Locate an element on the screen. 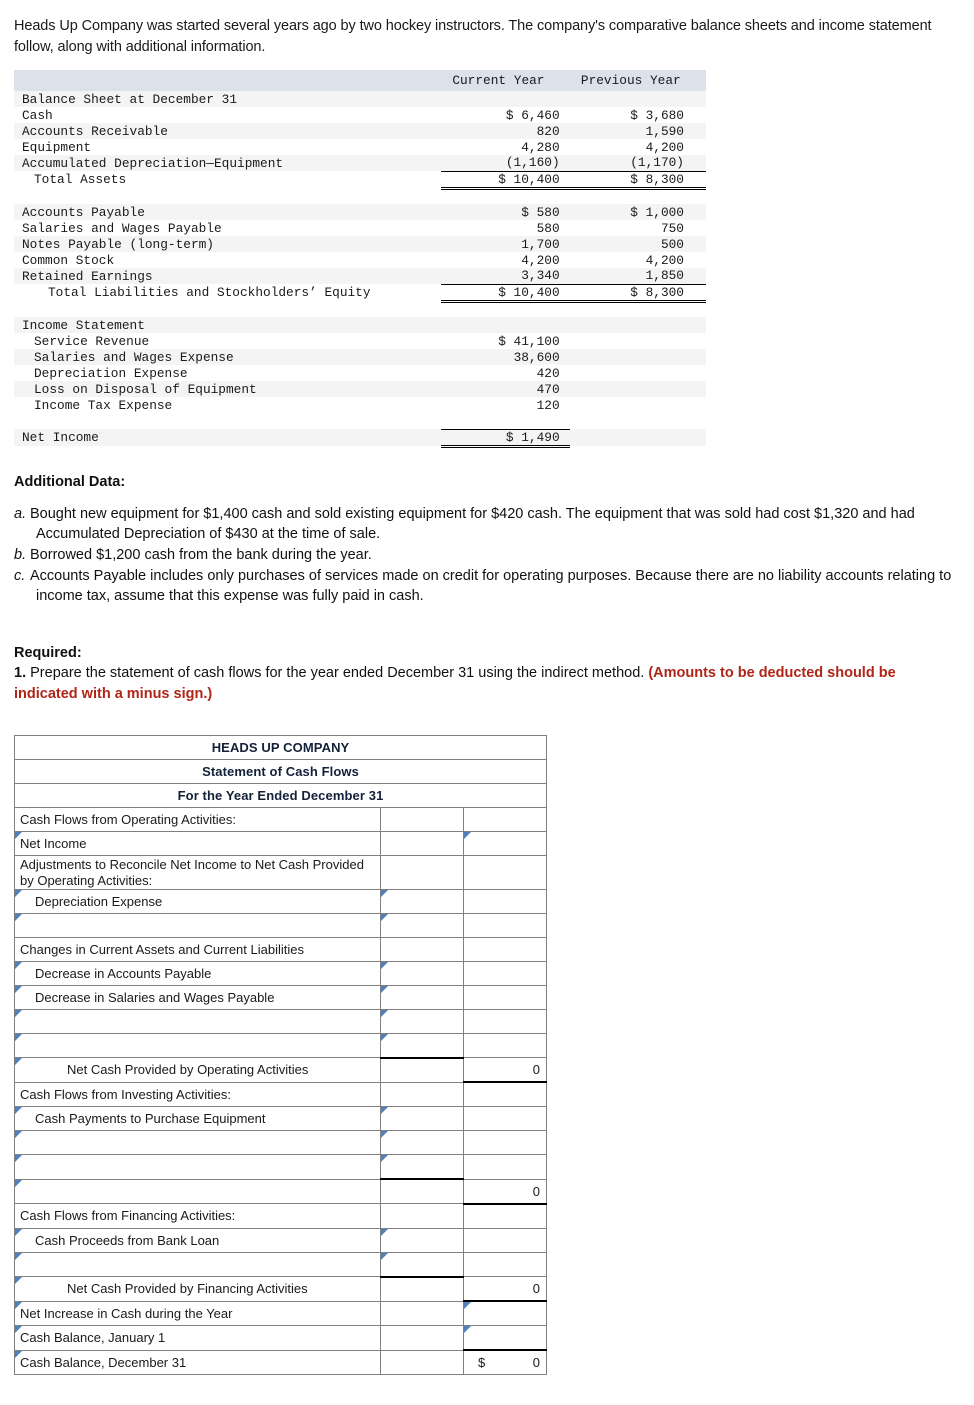 This screenshot has width=974, height=1405. worksheet-description-cell: Net Income is located at coordinates (198, 843).